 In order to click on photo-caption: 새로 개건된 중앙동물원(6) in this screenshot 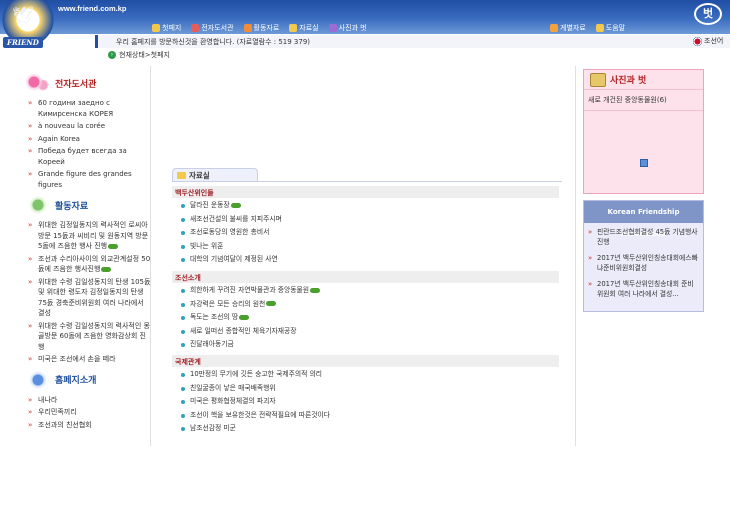, I will do `click(643, 100)`.